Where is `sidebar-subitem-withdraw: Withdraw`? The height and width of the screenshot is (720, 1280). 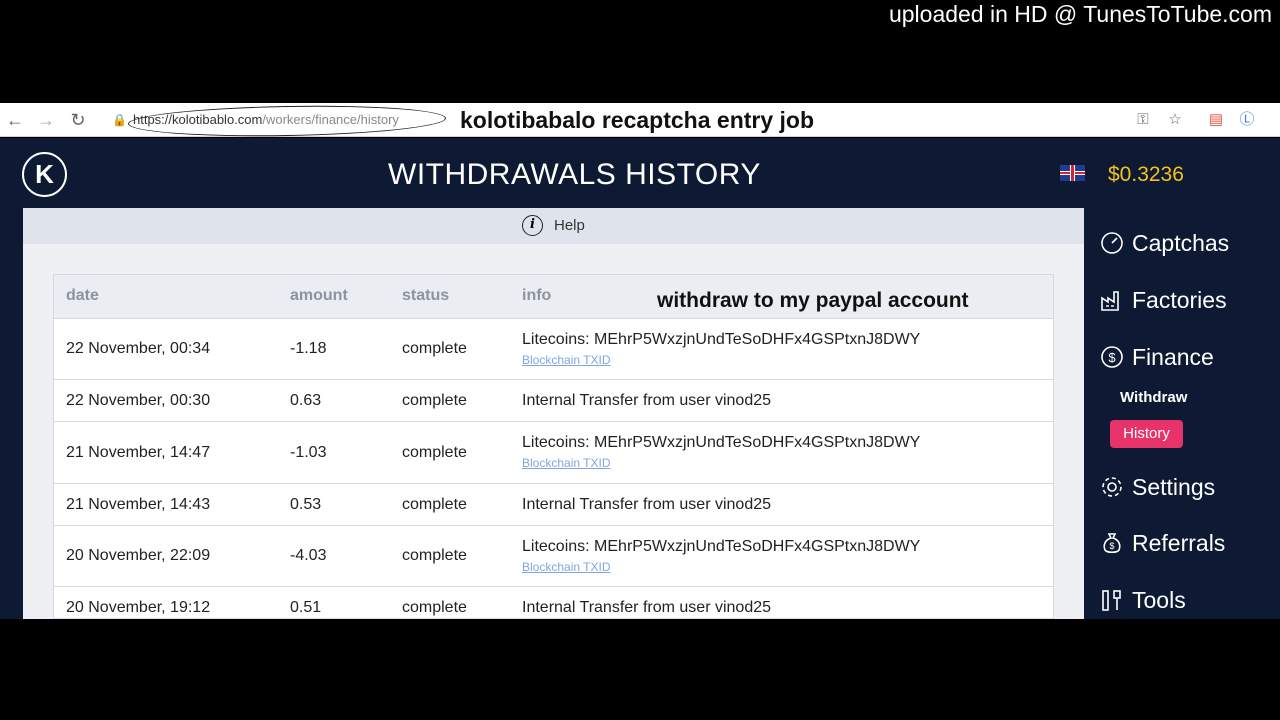
sidebar-subitem-withdraw: Withdraw is located at coordinates (1153, 398).